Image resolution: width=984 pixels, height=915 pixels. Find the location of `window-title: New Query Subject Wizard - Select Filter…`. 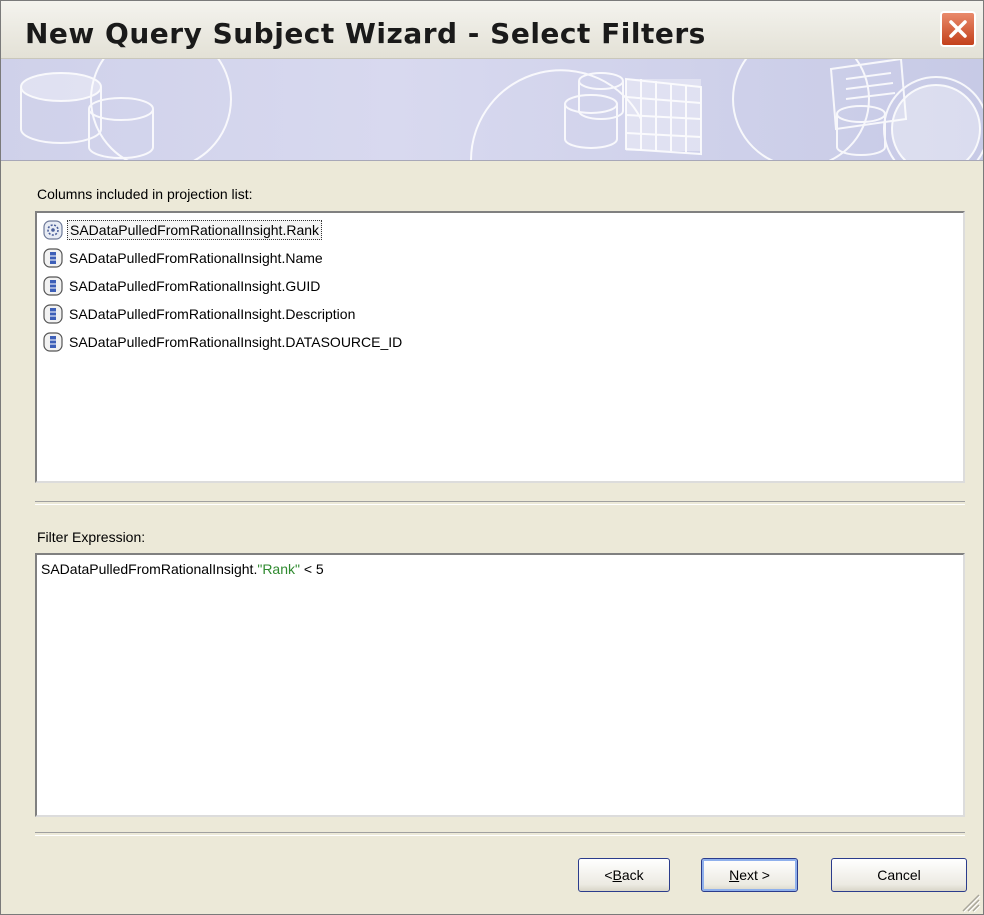

window-title: New Query Subject Wizard - Select Filter… is located at coordinates (365, 33).